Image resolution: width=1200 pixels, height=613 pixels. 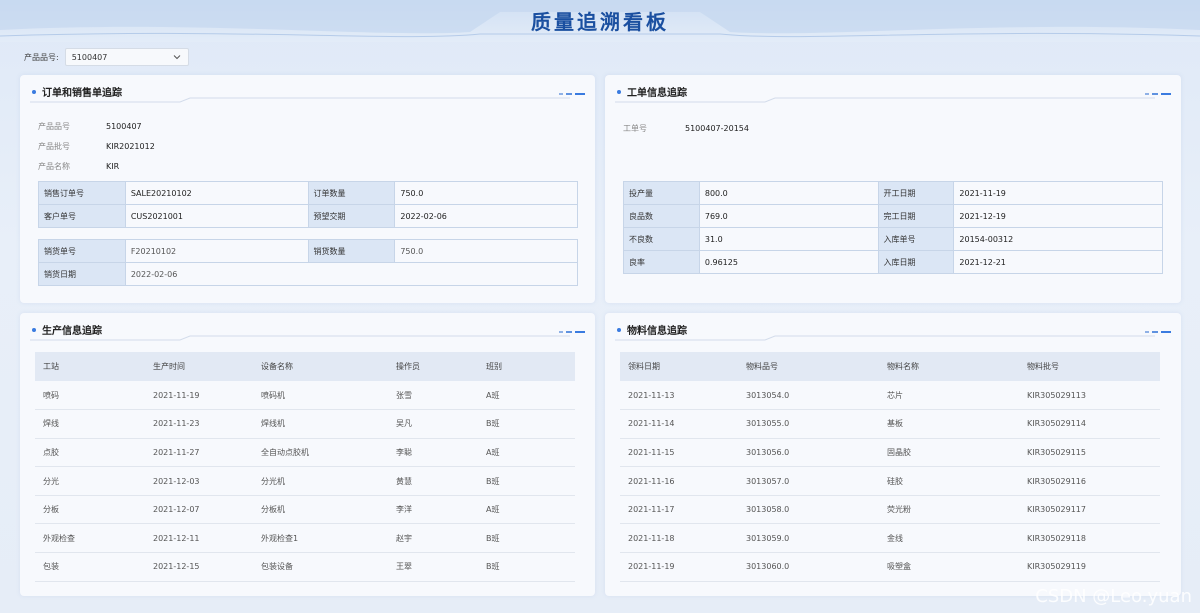 I want to click on table-cell: 王翠, so click(x=433, y=567).